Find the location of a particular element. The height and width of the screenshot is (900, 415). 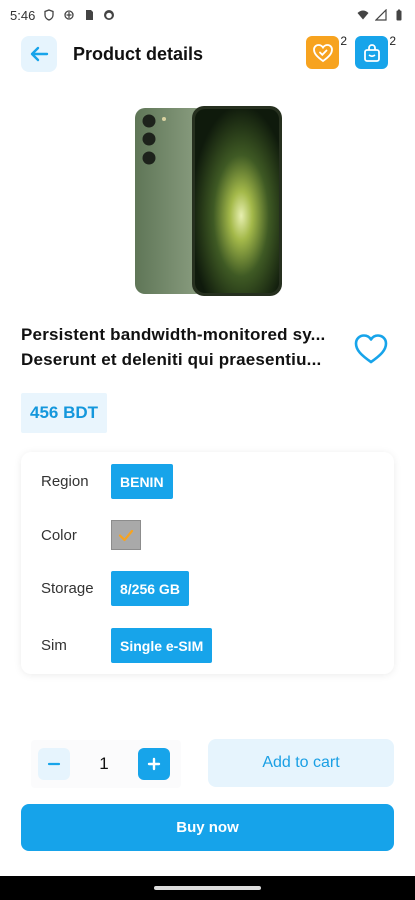

battery-icon is located at coordinates (399, 15).